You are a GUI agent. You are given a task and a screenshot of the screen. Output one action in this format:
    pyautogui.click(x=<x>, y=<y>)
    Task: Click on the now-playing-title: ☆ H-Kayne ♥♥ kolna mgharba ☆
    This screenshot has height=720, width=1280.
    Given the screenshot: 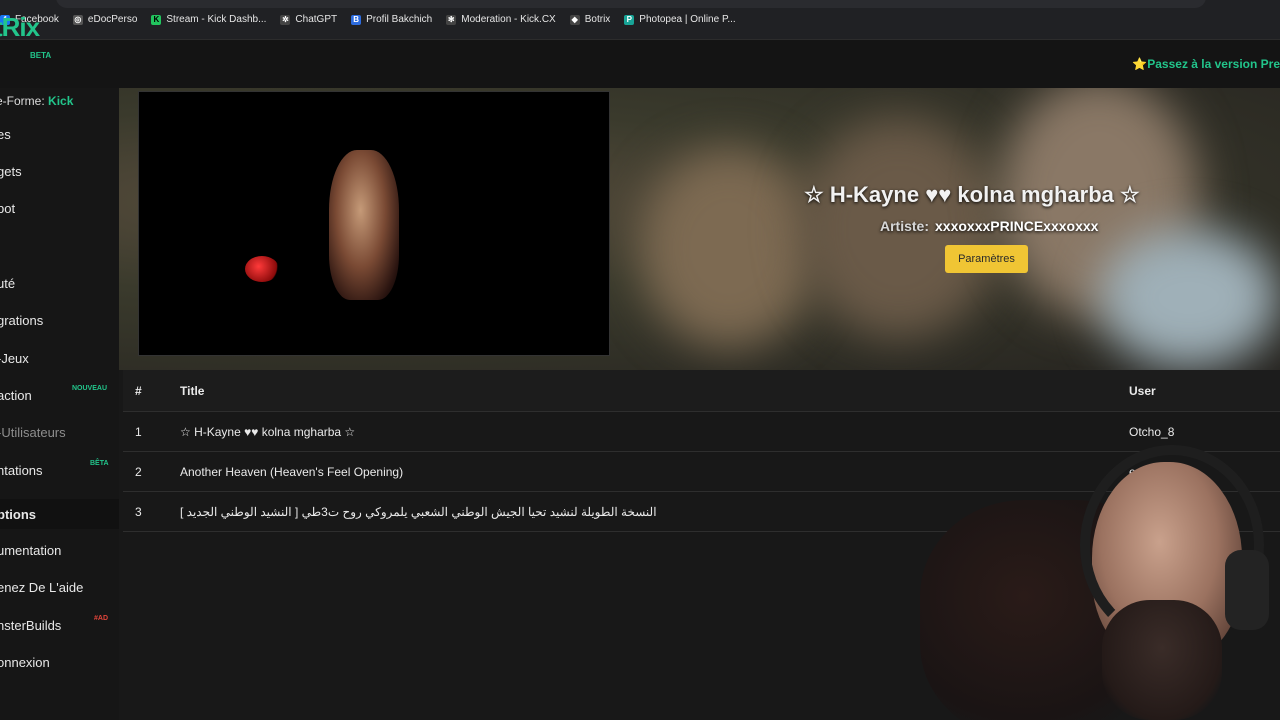 What is the action you would take?
    pyautogui.click(x=972, y=194)
    